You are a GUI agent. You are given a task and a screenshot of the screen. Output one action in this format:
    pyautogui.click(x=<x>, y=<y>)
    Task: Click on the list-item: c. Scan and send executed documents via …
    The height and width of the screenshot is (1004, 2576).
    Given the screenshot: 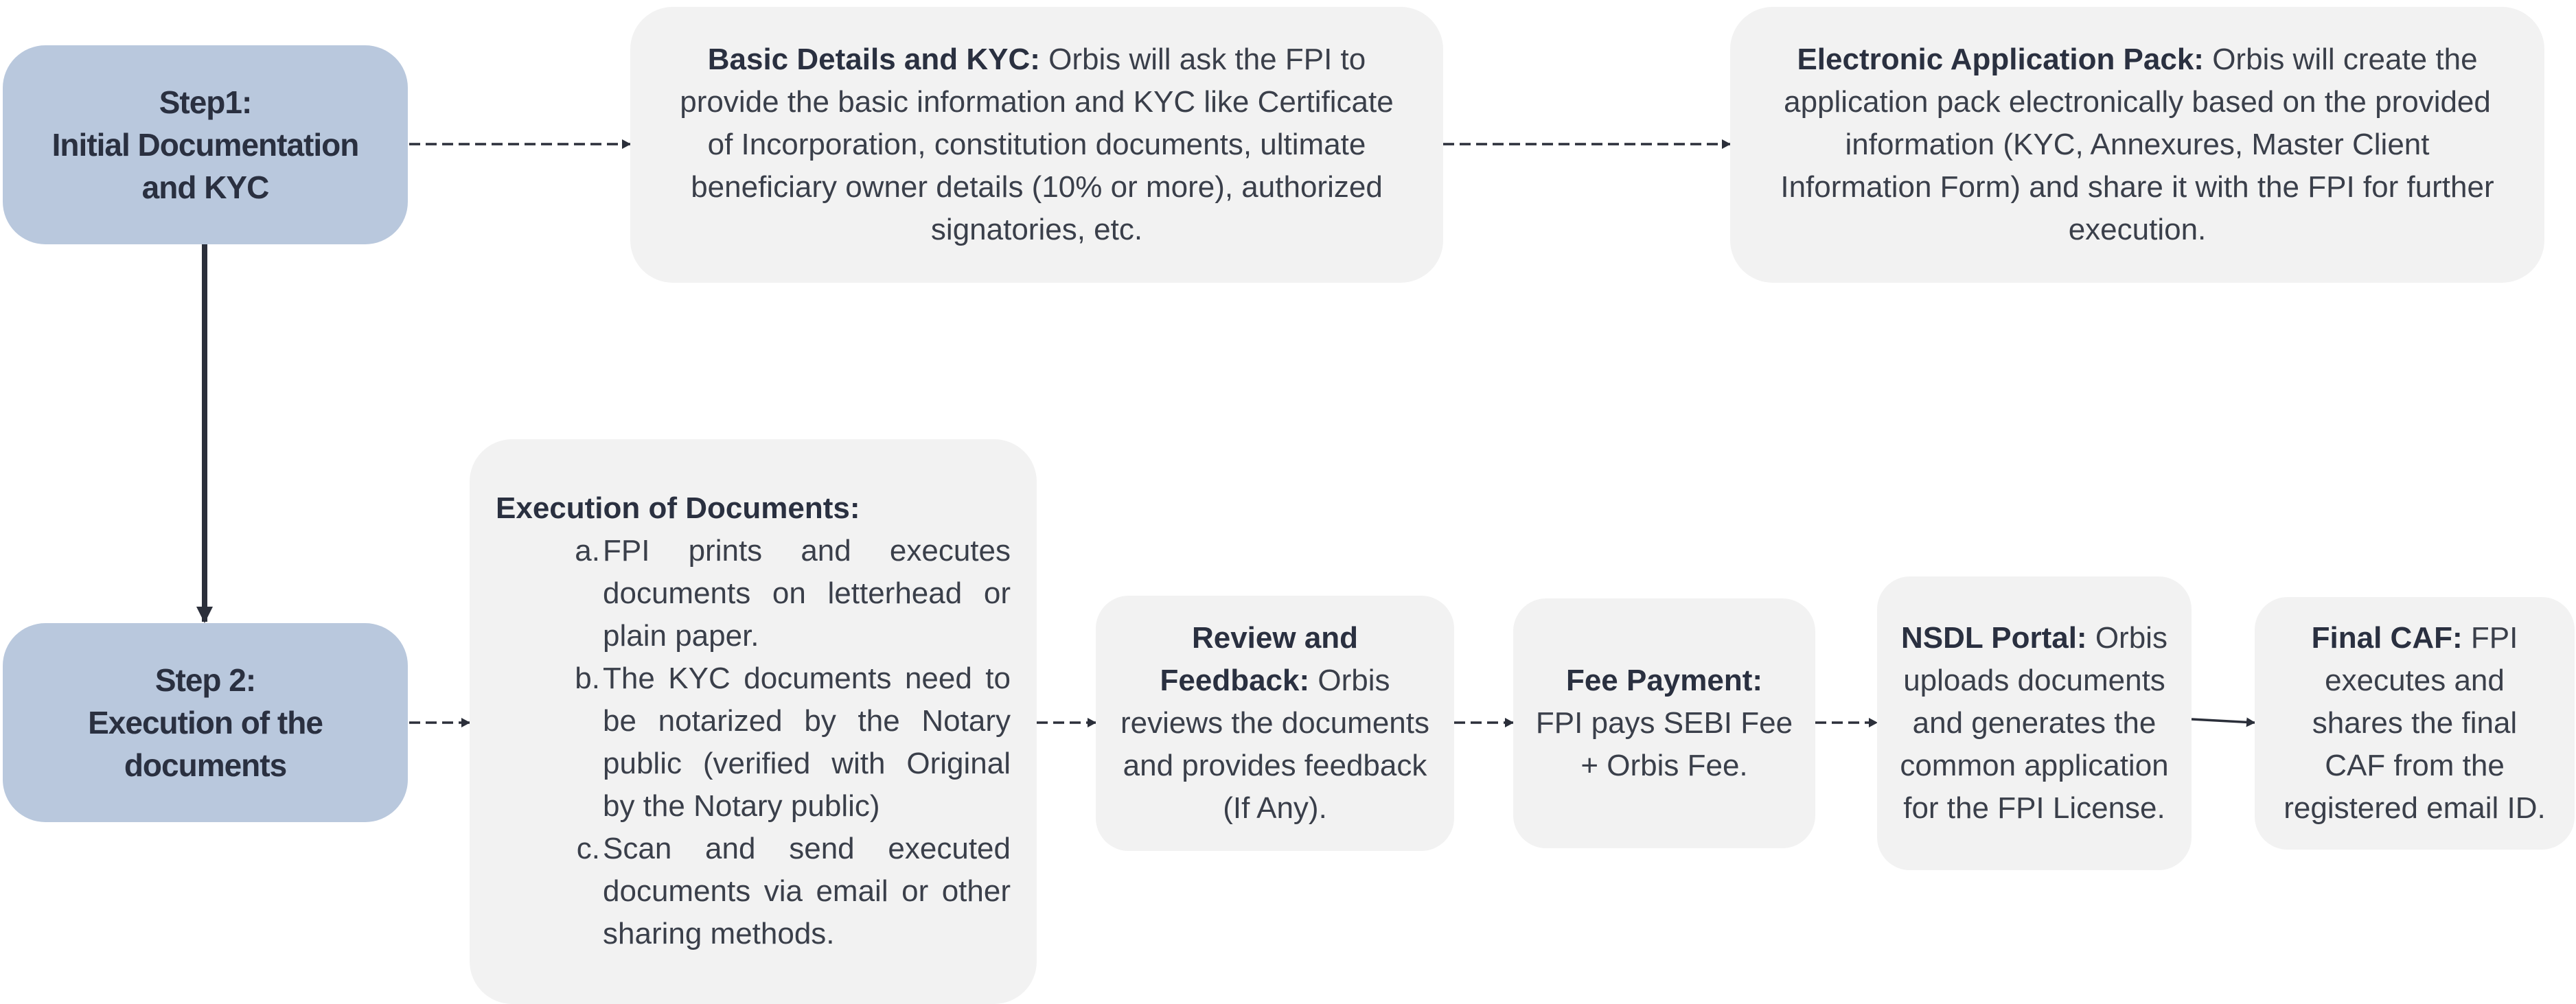 What is the action you would take?
    pyautogui.click(x=787, y=891)
    